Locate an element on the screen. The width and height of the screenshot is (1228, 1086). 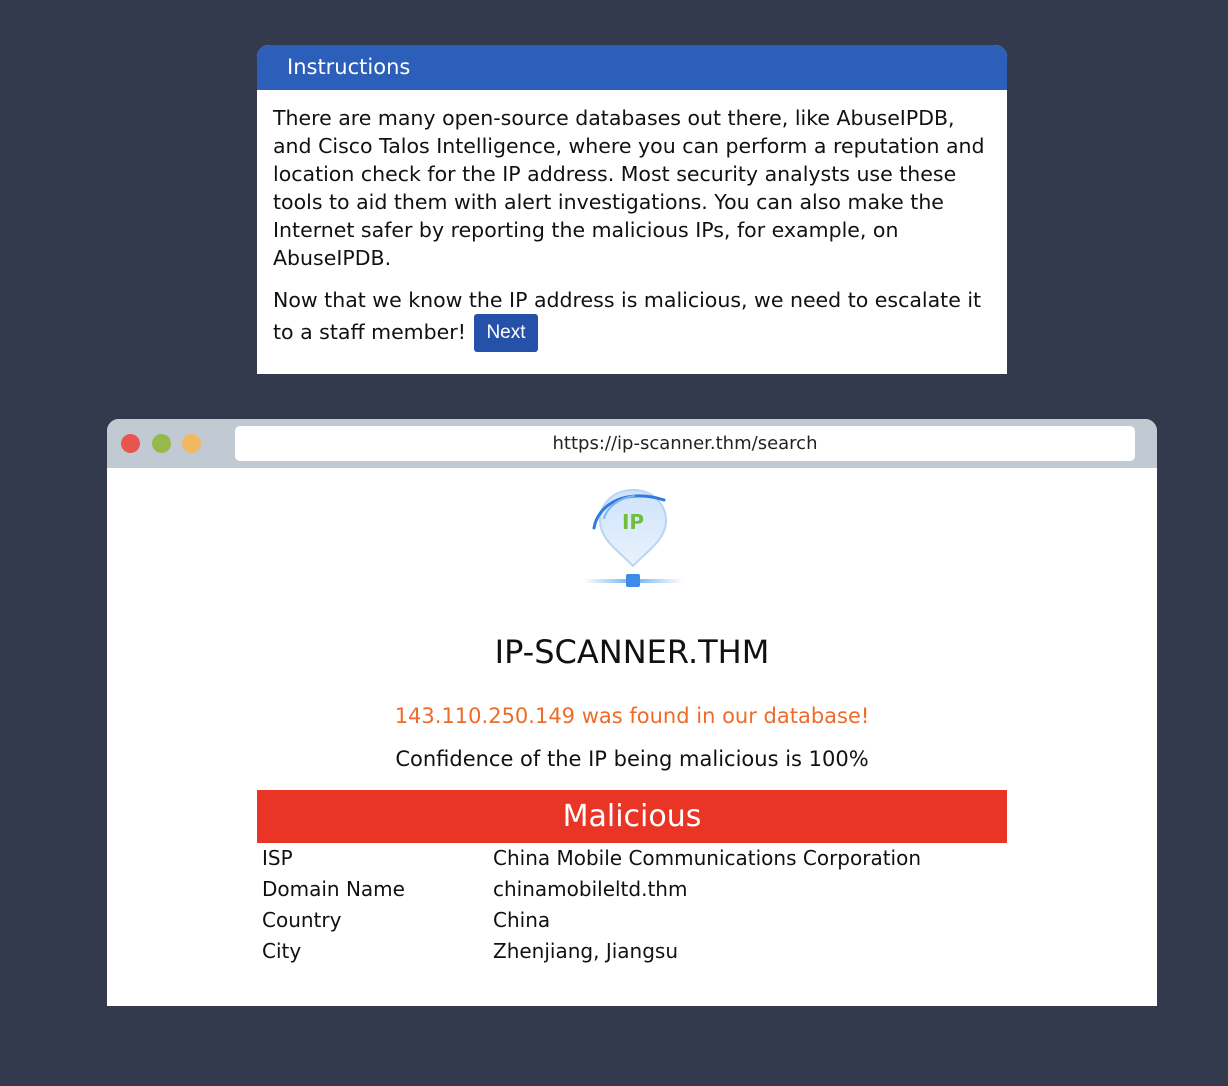
minimize-window-dot is located at coordinates (161, 443).